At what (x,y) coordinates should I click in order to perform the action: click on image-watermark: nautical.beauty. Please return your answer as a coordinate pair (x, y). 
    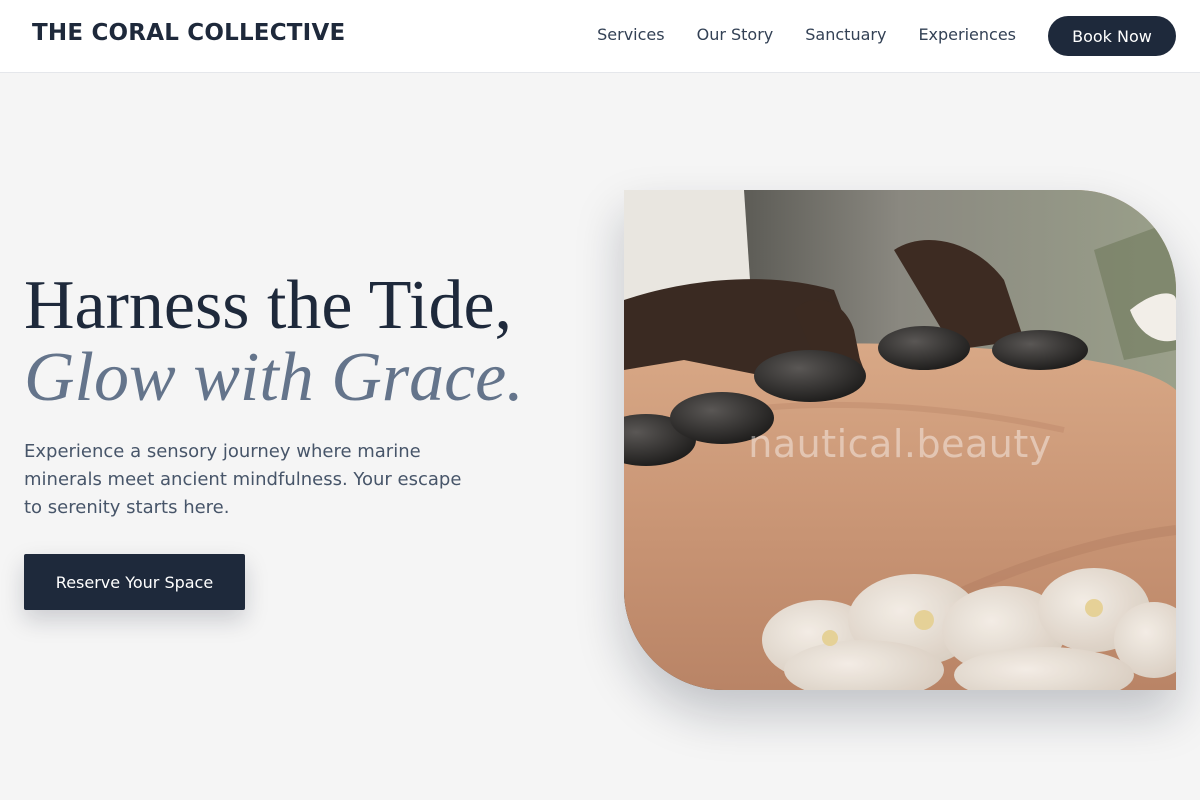
    Looking at the image, I should click on (900, 444).